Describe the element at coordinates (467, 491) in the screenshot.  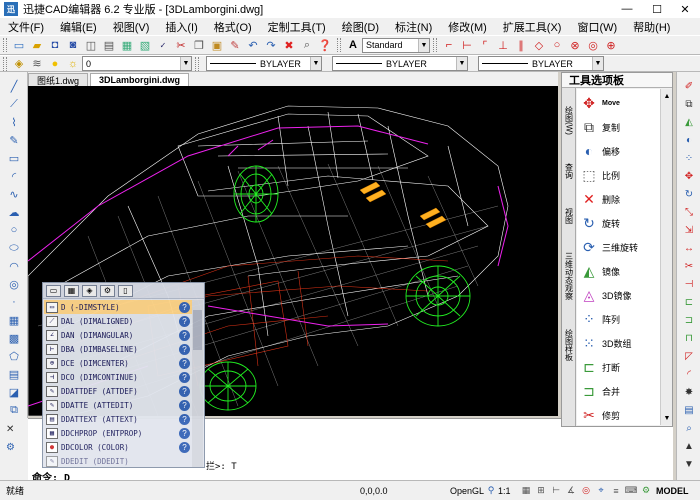
I see `status-opengl: OpenGL` at that location.